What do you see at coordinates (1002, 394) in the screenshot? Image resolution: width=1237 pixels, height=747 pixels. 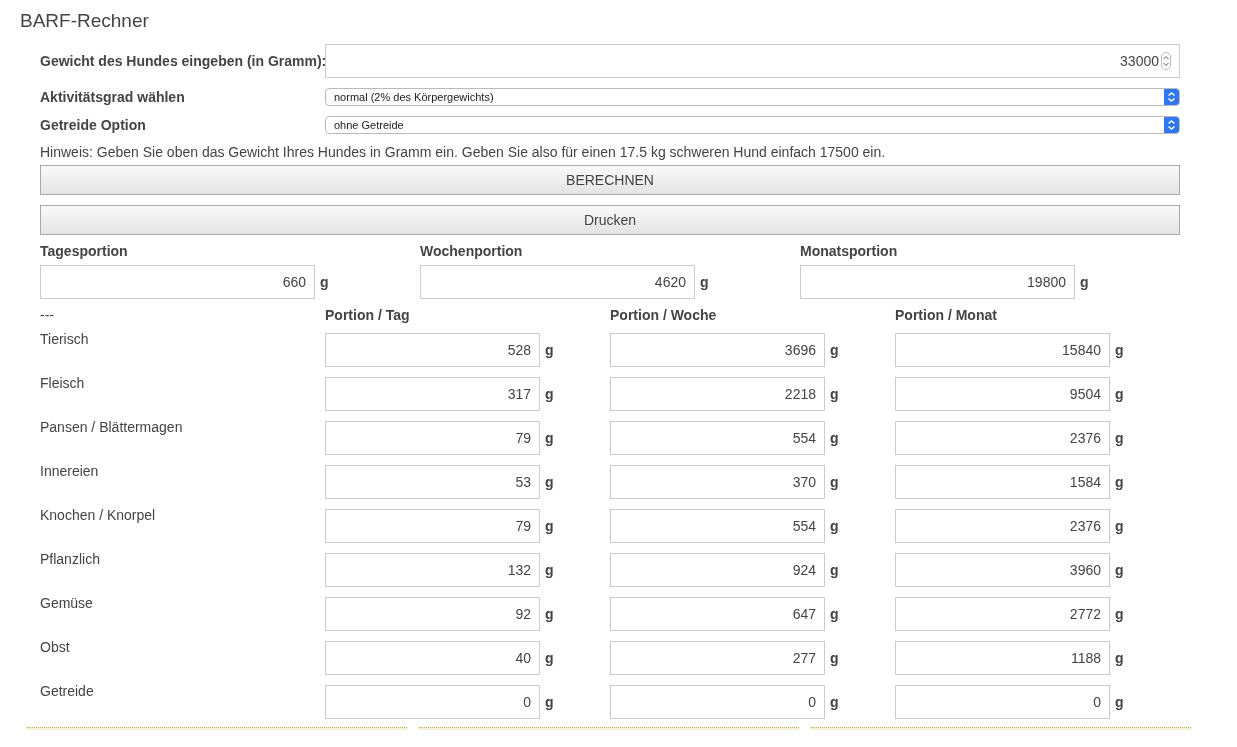 I see `portion-field: 9504` at bounding box center [1002, 394].